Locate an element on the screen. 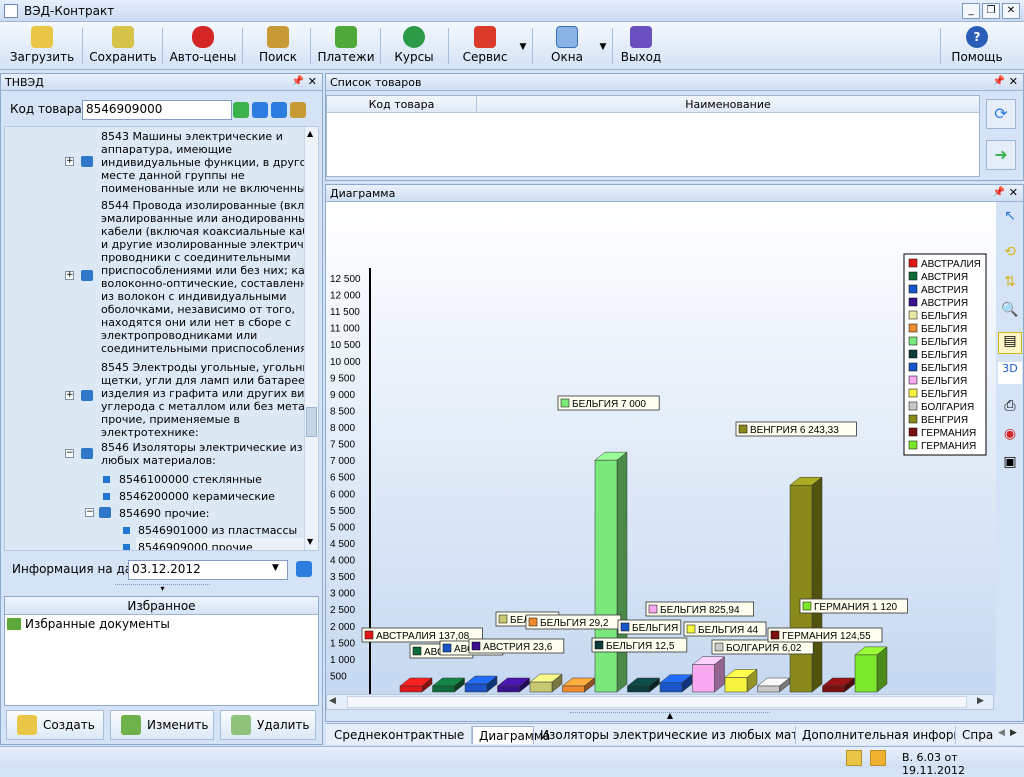 The height and width of the screenshot is (777, 1024). create-folder-icon is located at coordinates (27, 725).